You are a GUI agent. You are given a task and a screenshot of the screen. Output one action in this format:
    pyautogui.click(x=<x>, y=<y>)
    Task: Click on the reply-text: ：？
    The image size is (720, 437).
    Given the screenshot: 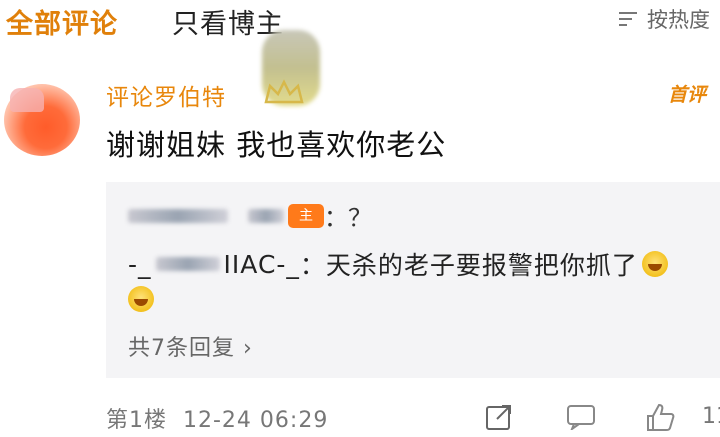 What is the action you would take?
    pyautogui.click(x=348, y=218)
    